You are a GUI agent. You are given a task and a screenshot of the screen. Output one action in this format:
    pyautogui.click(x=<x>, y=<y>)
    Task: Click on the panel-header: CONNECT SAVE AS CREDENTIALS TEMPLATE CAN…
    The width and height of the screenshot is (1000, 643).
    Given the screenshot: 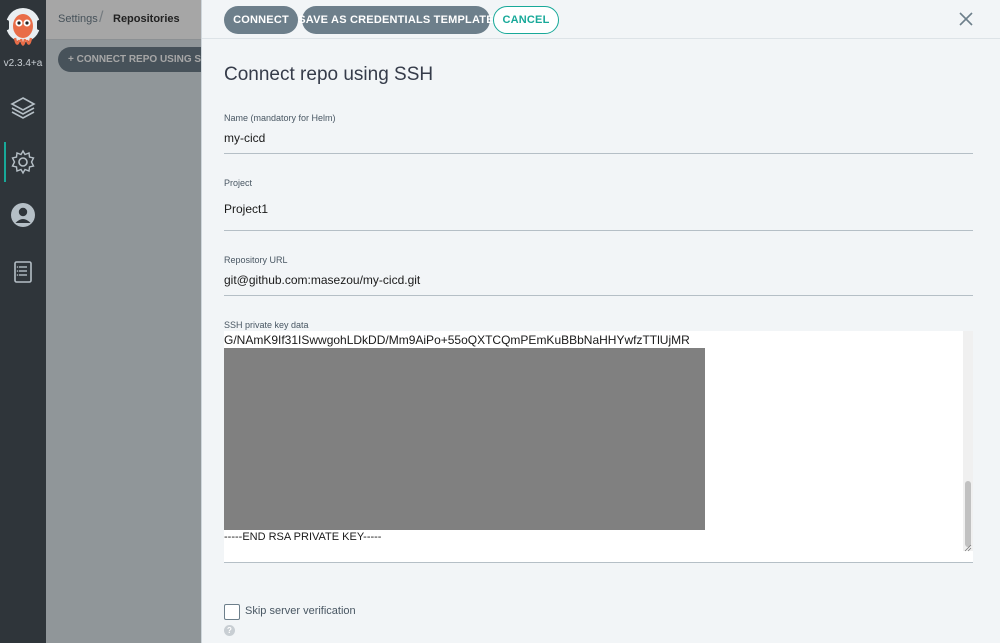 What is the action you would take?
    pyautogui.click(x=601, y=19)
    